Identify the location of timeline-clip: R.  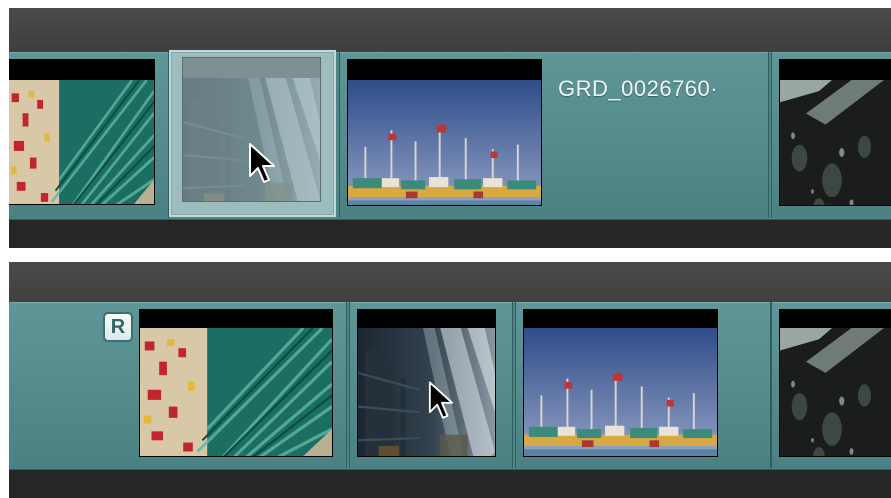
(178, 385).